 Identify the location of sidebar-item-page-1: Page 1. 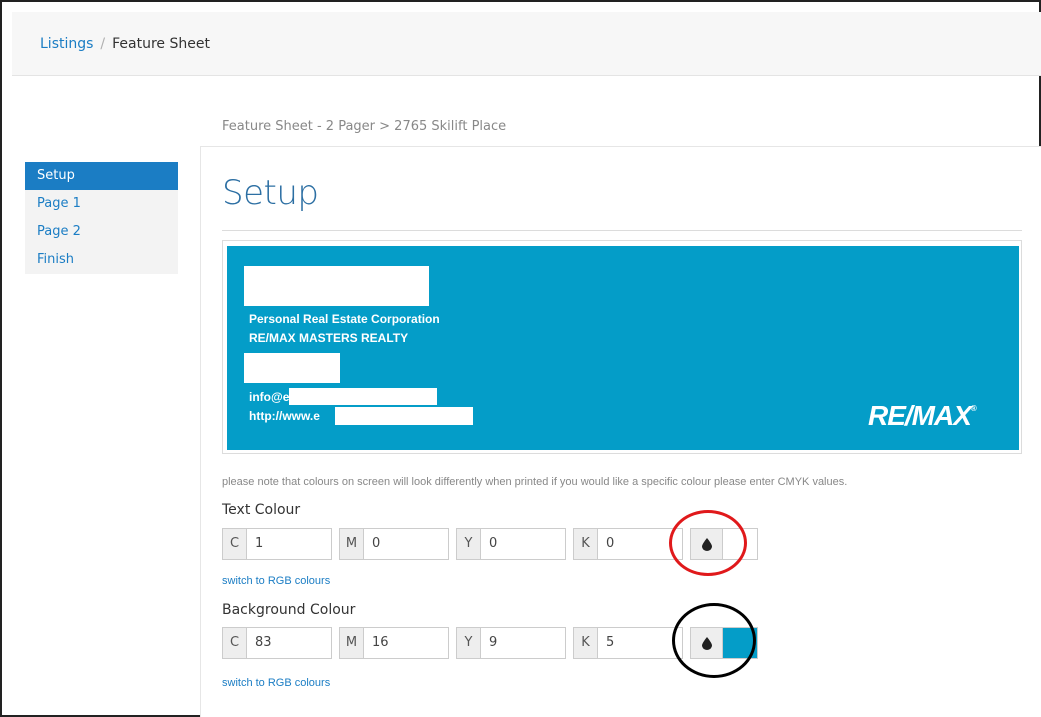
(101, 204).